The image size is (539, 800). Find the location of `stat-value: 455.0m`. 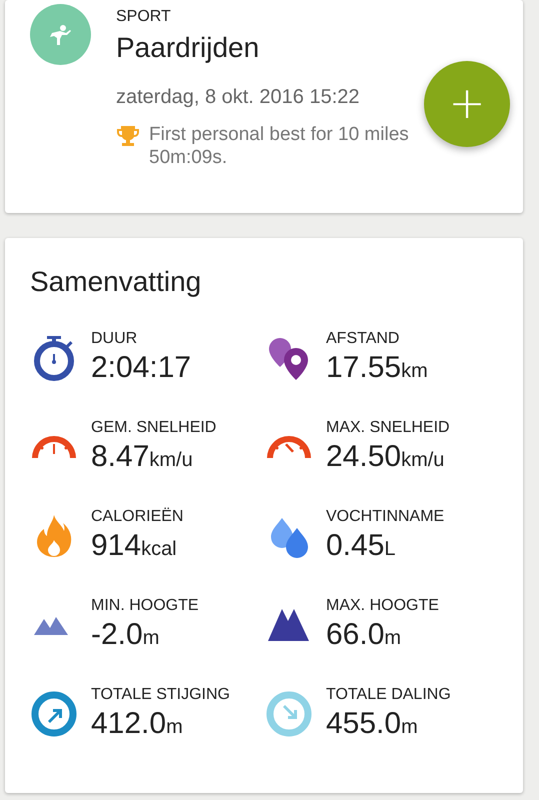

stat-value: 455.0m is located at coordinates (372, 724).